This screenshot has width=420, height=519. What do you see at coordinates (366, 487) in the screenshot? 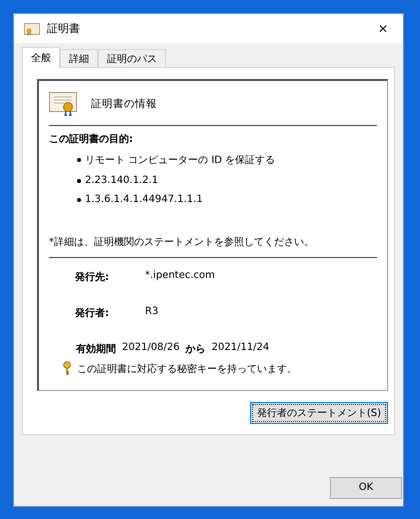
I see `ok-button: OK` at bounding box center [366, 487].